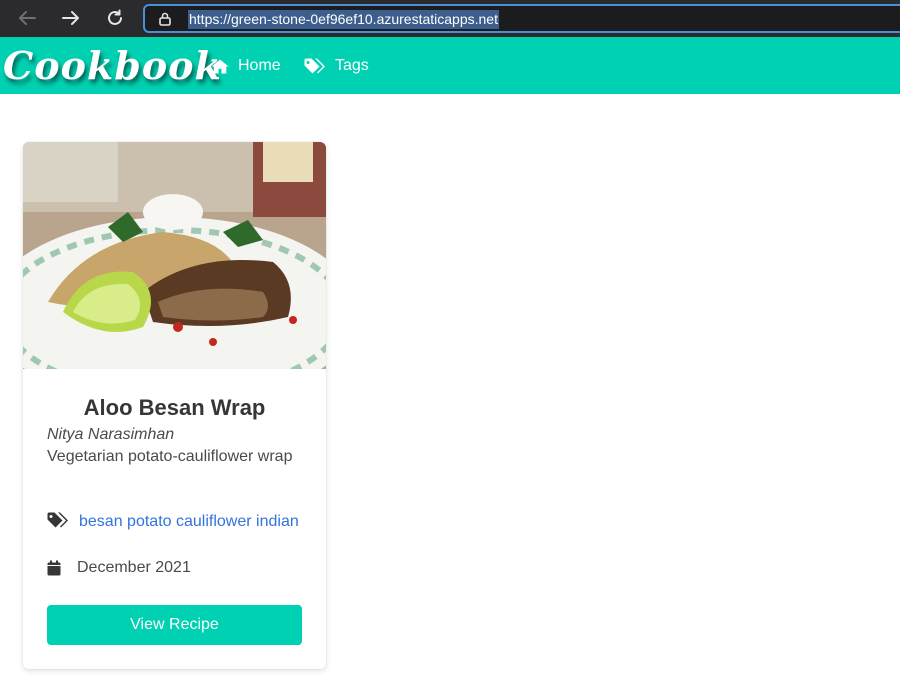  Describe the element at coordinates (149, 521) in the screenshot. I see `tag-link-potato: potato` at that location.